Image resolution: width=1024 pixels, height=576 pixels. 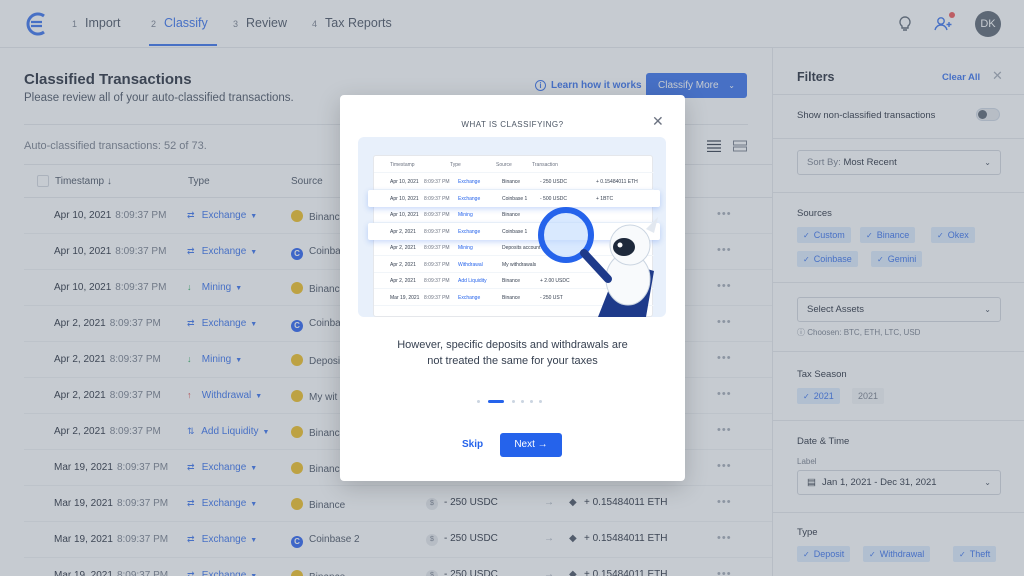 I want to click on pagination-dots, so click(x=513, y=402).